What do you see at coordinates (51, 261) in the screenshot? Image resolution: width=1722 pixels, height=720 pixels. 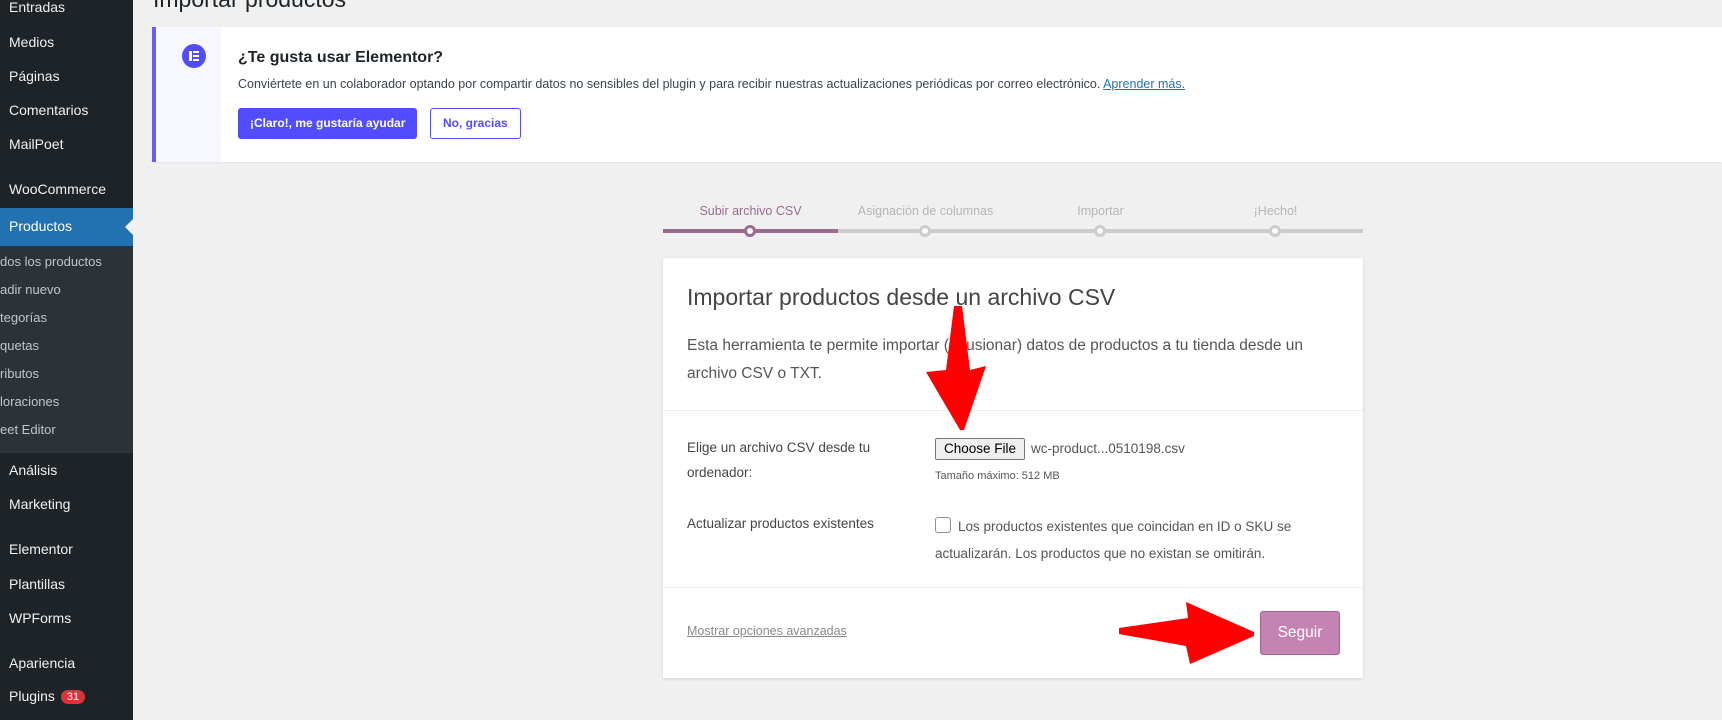 I see `submenu-item-all-products: dos los productos` at bounding box center [51, 261].